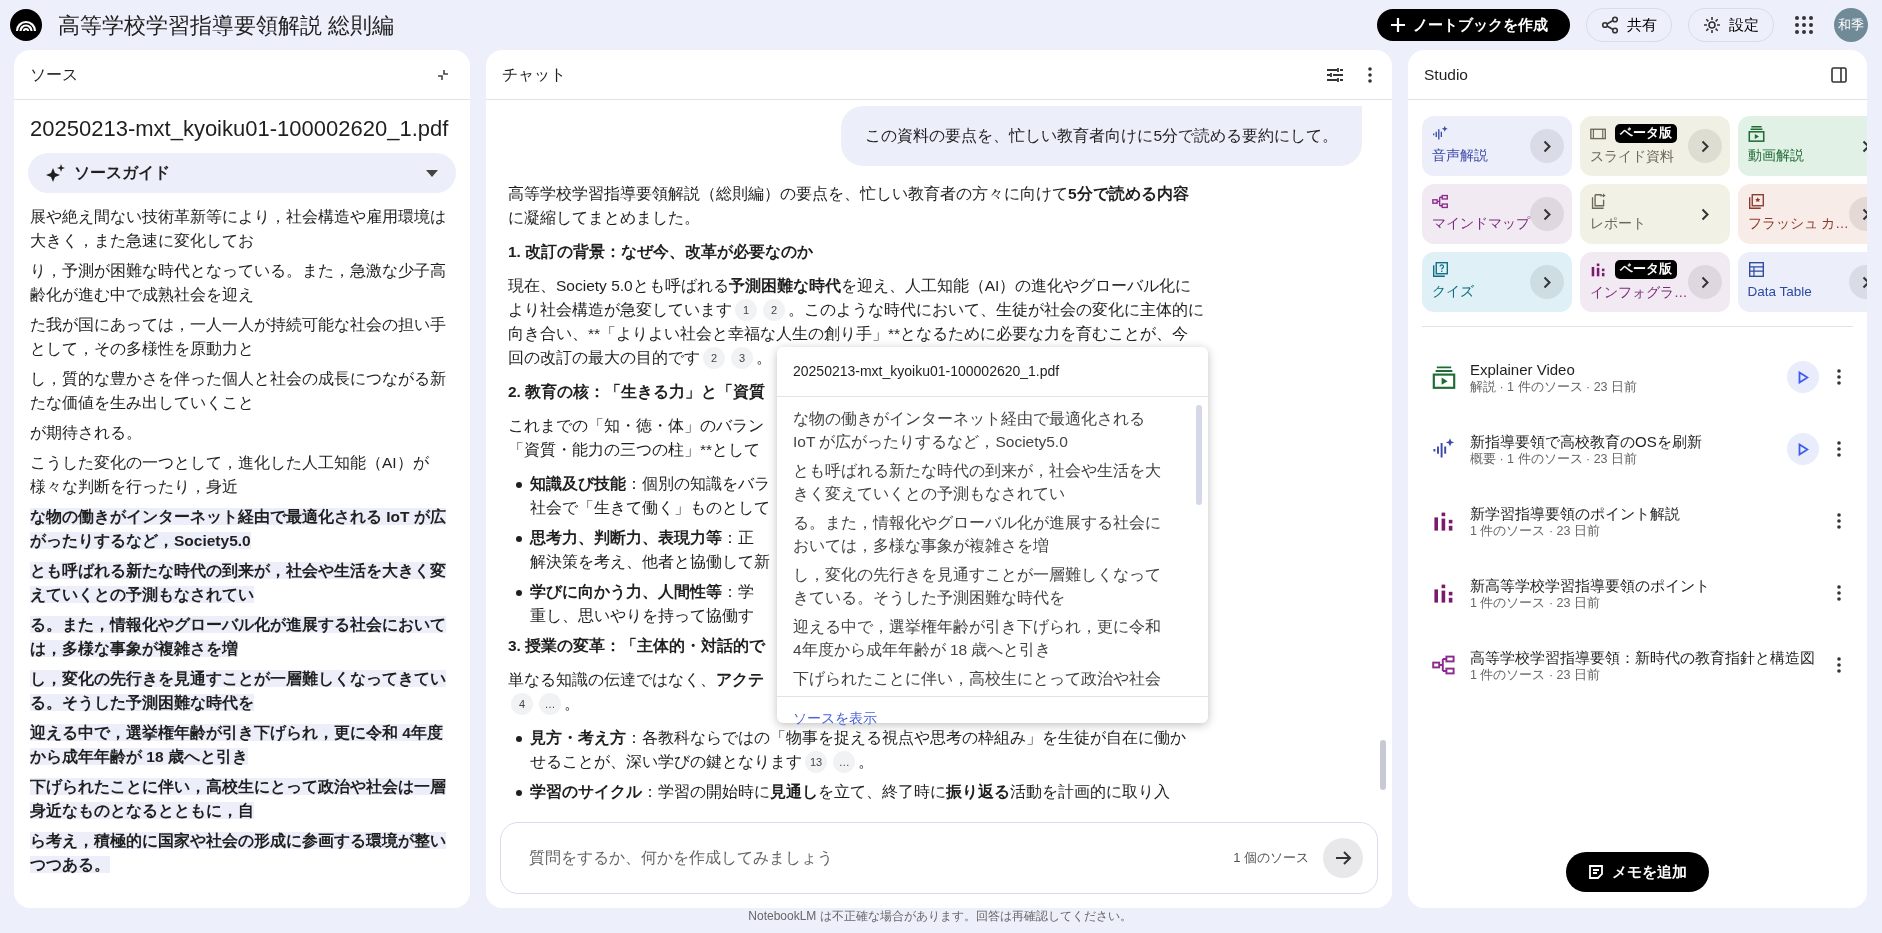 The image size is (1882, 933). I want to click on panel-title: Studio, so click(1446, 74).